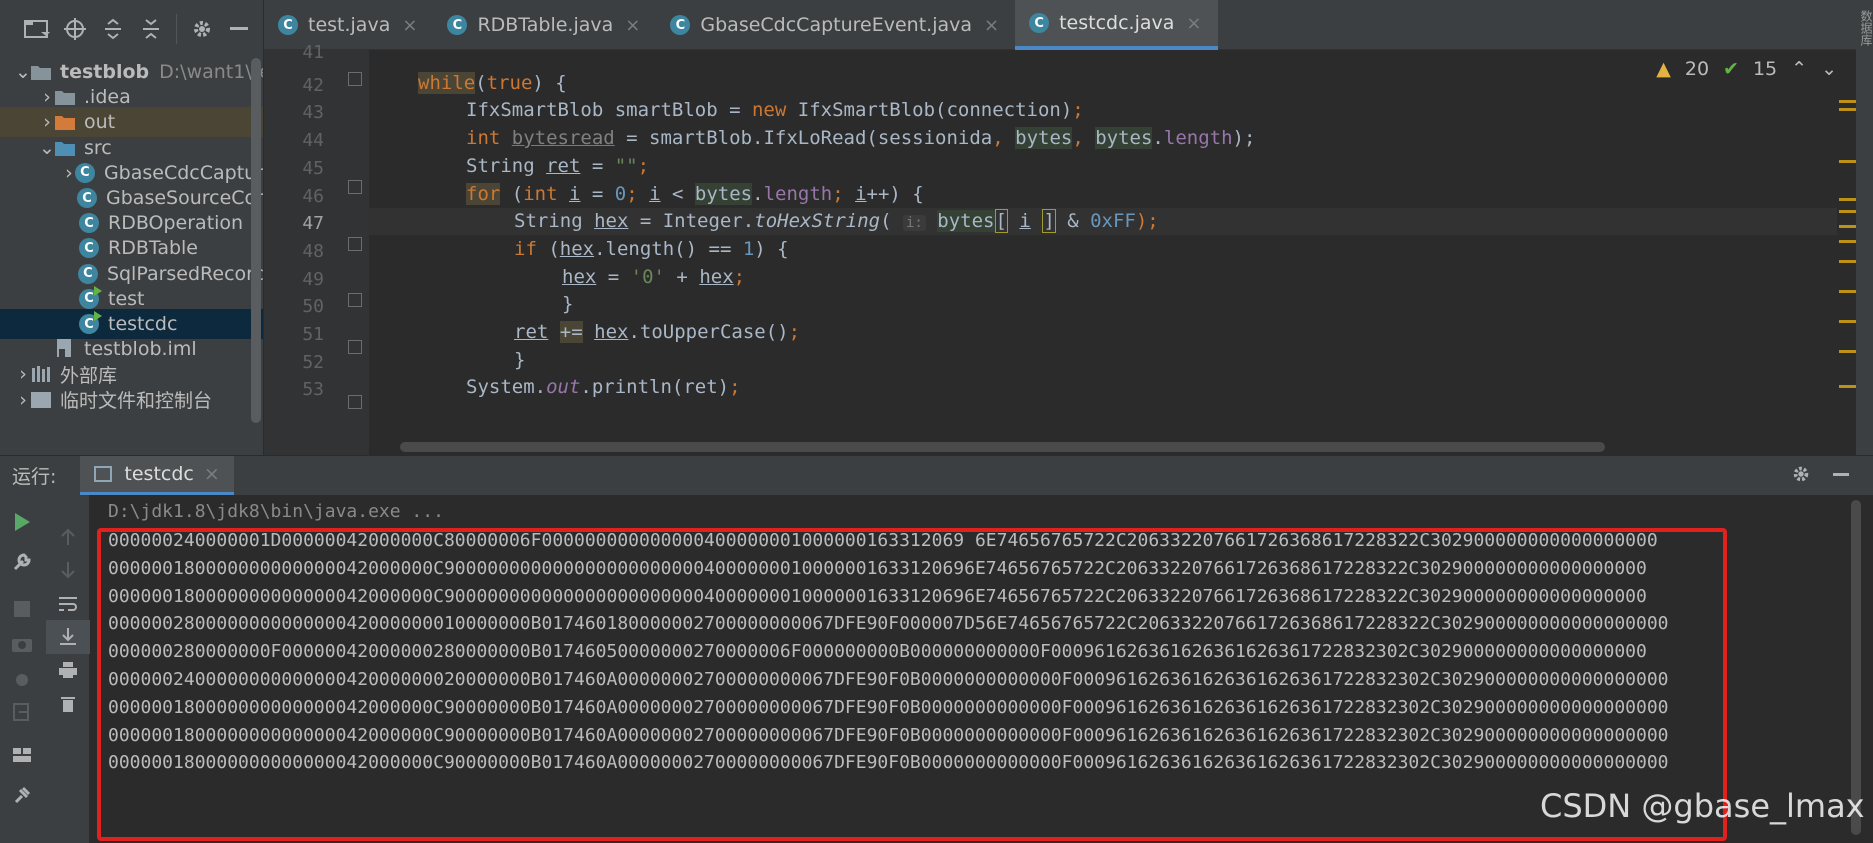 This screenshot has height=843, width=1873. Describe the element at coordinates (113, 29) in the screenshot. I see `expand-all-icon` at that location.